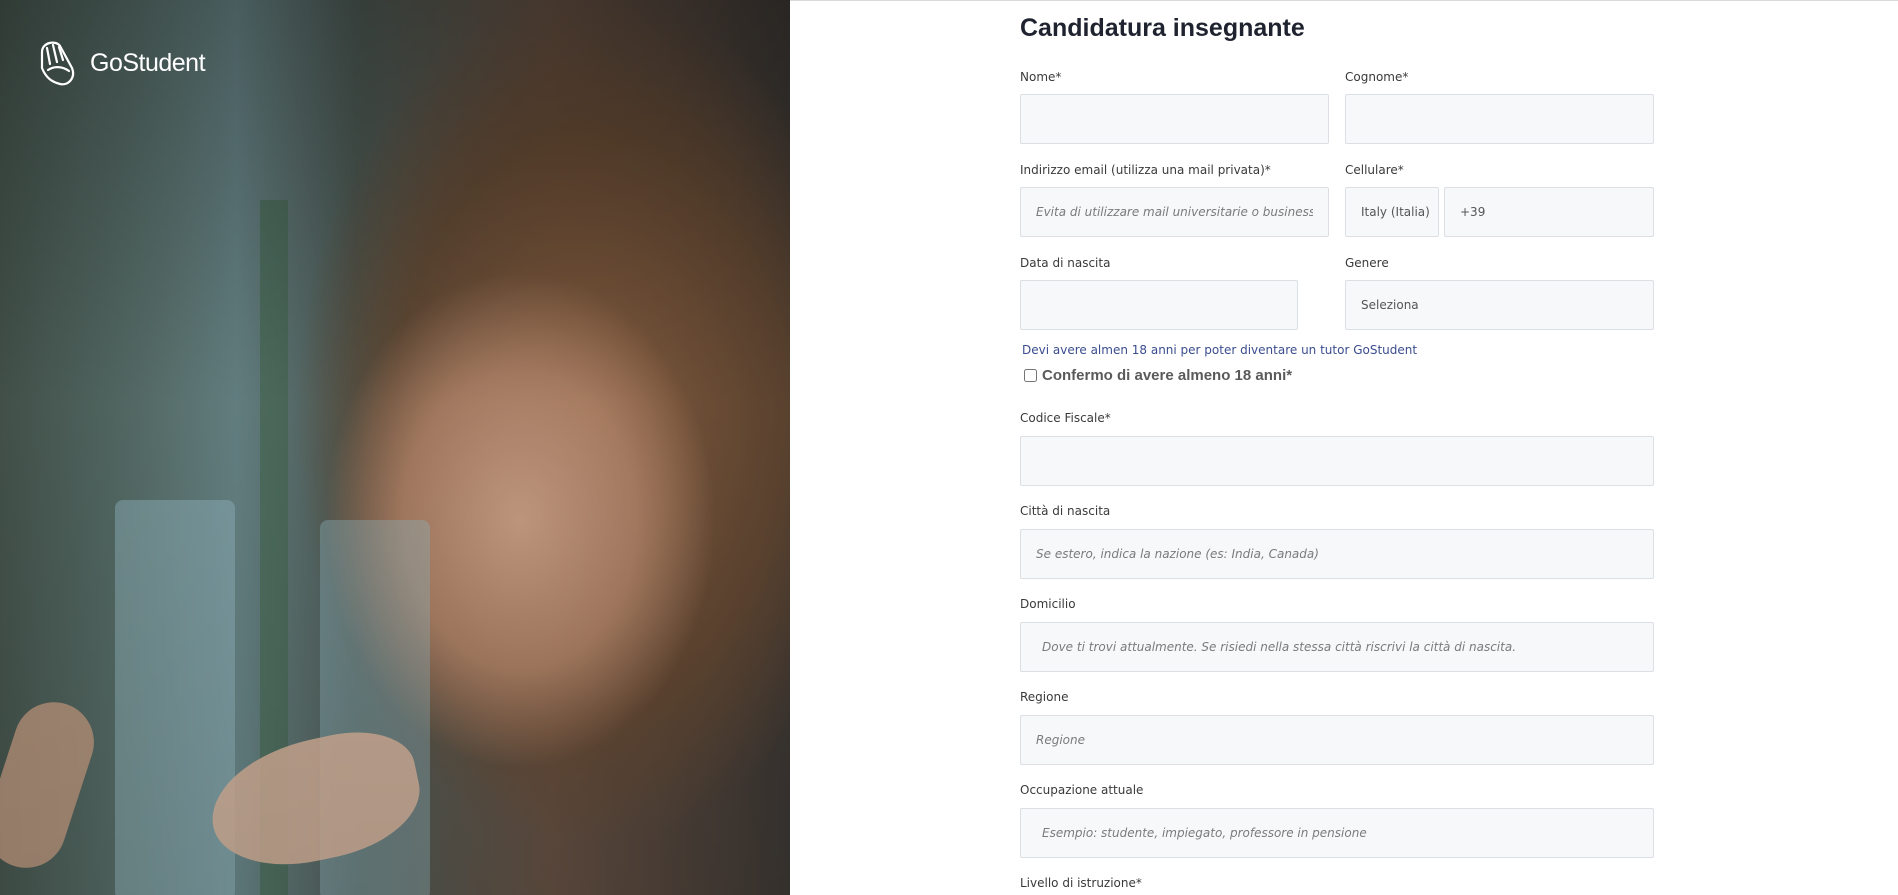 The height and width of the screenshot is (895, 1898). I want to click on age-confirm-row: Confermo di avere almeno 18 anni*, so click(1158, 375).